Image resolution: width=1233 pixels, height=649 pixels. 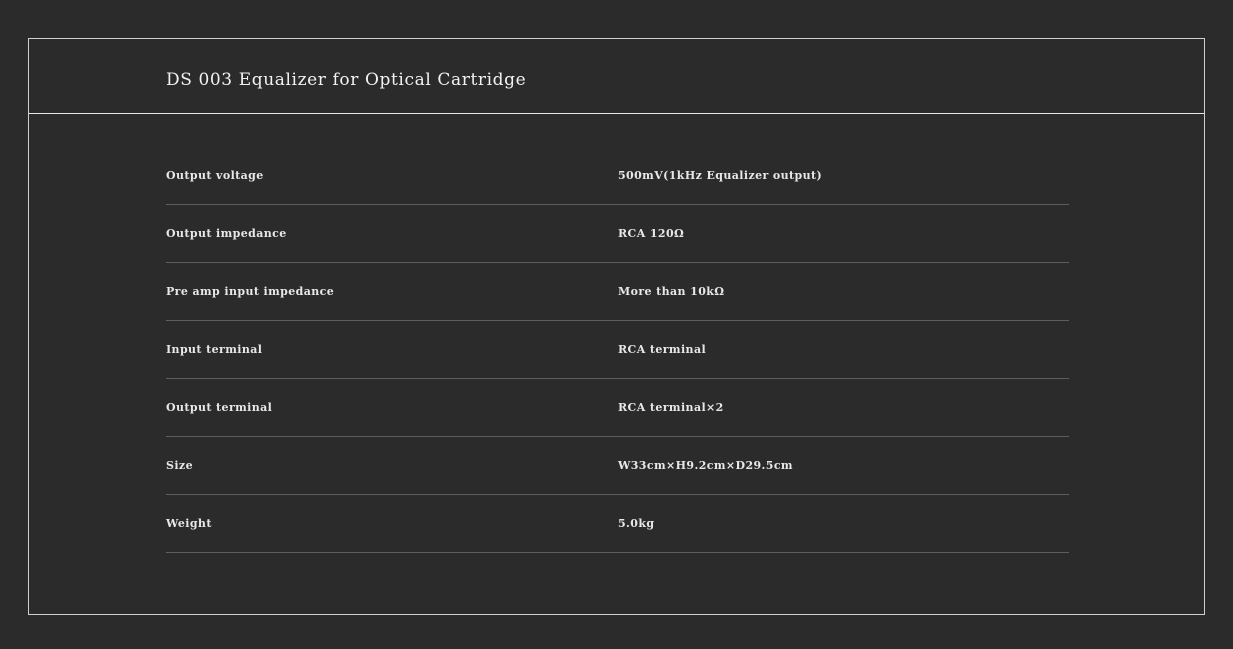 I want to click on spec-label: Size, so click(x=179, y=465).